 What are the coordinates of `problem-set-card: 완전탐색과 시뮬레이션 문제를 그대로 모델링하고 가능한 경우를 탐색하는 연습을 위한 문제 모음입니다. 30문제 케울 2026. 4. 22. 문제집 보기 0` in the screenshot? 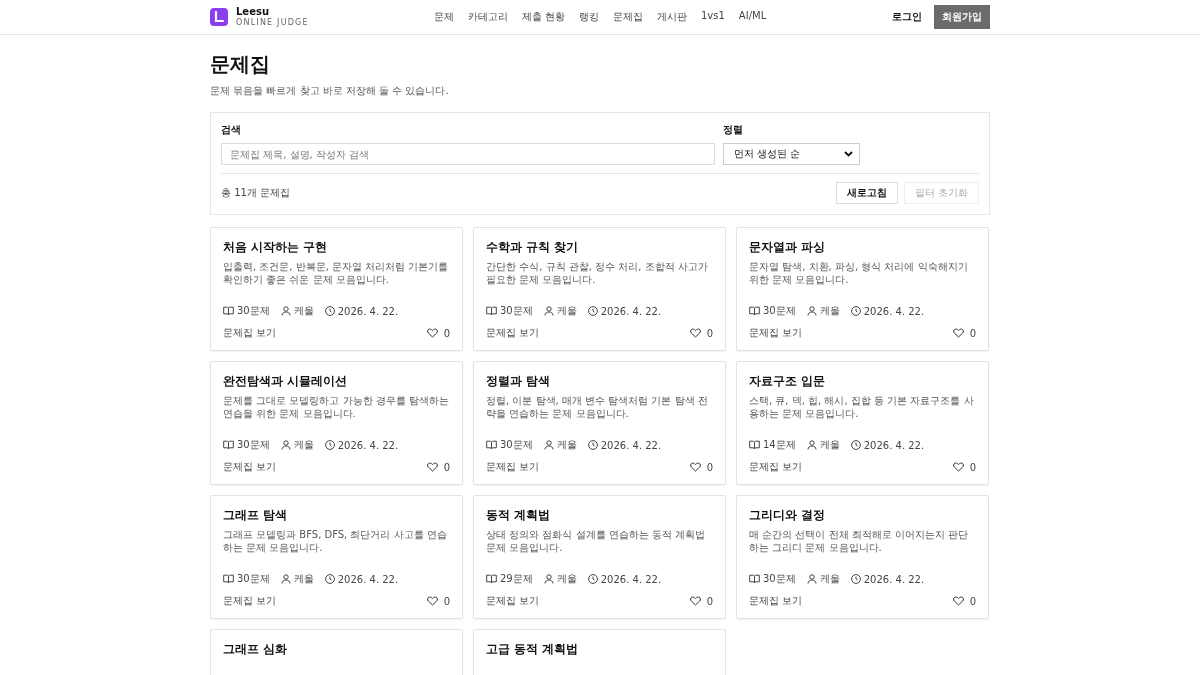 It's located at (336, 423).